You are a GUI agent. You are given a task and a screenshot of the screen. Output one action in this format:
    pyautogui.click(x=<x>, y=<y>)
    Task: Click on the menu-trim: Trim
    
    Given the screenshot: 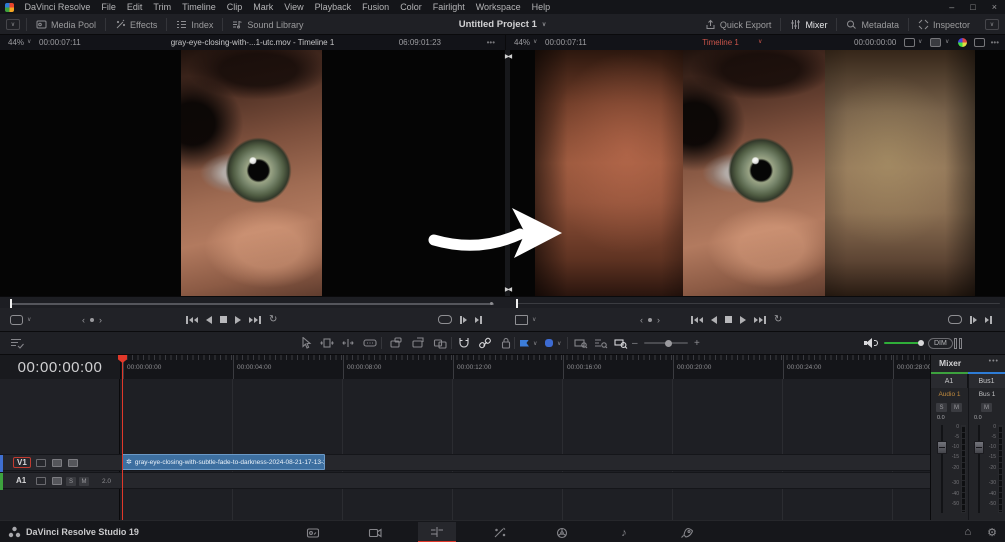 What is the action you would take?
    pyautogui.click(x=162, y=7)
    